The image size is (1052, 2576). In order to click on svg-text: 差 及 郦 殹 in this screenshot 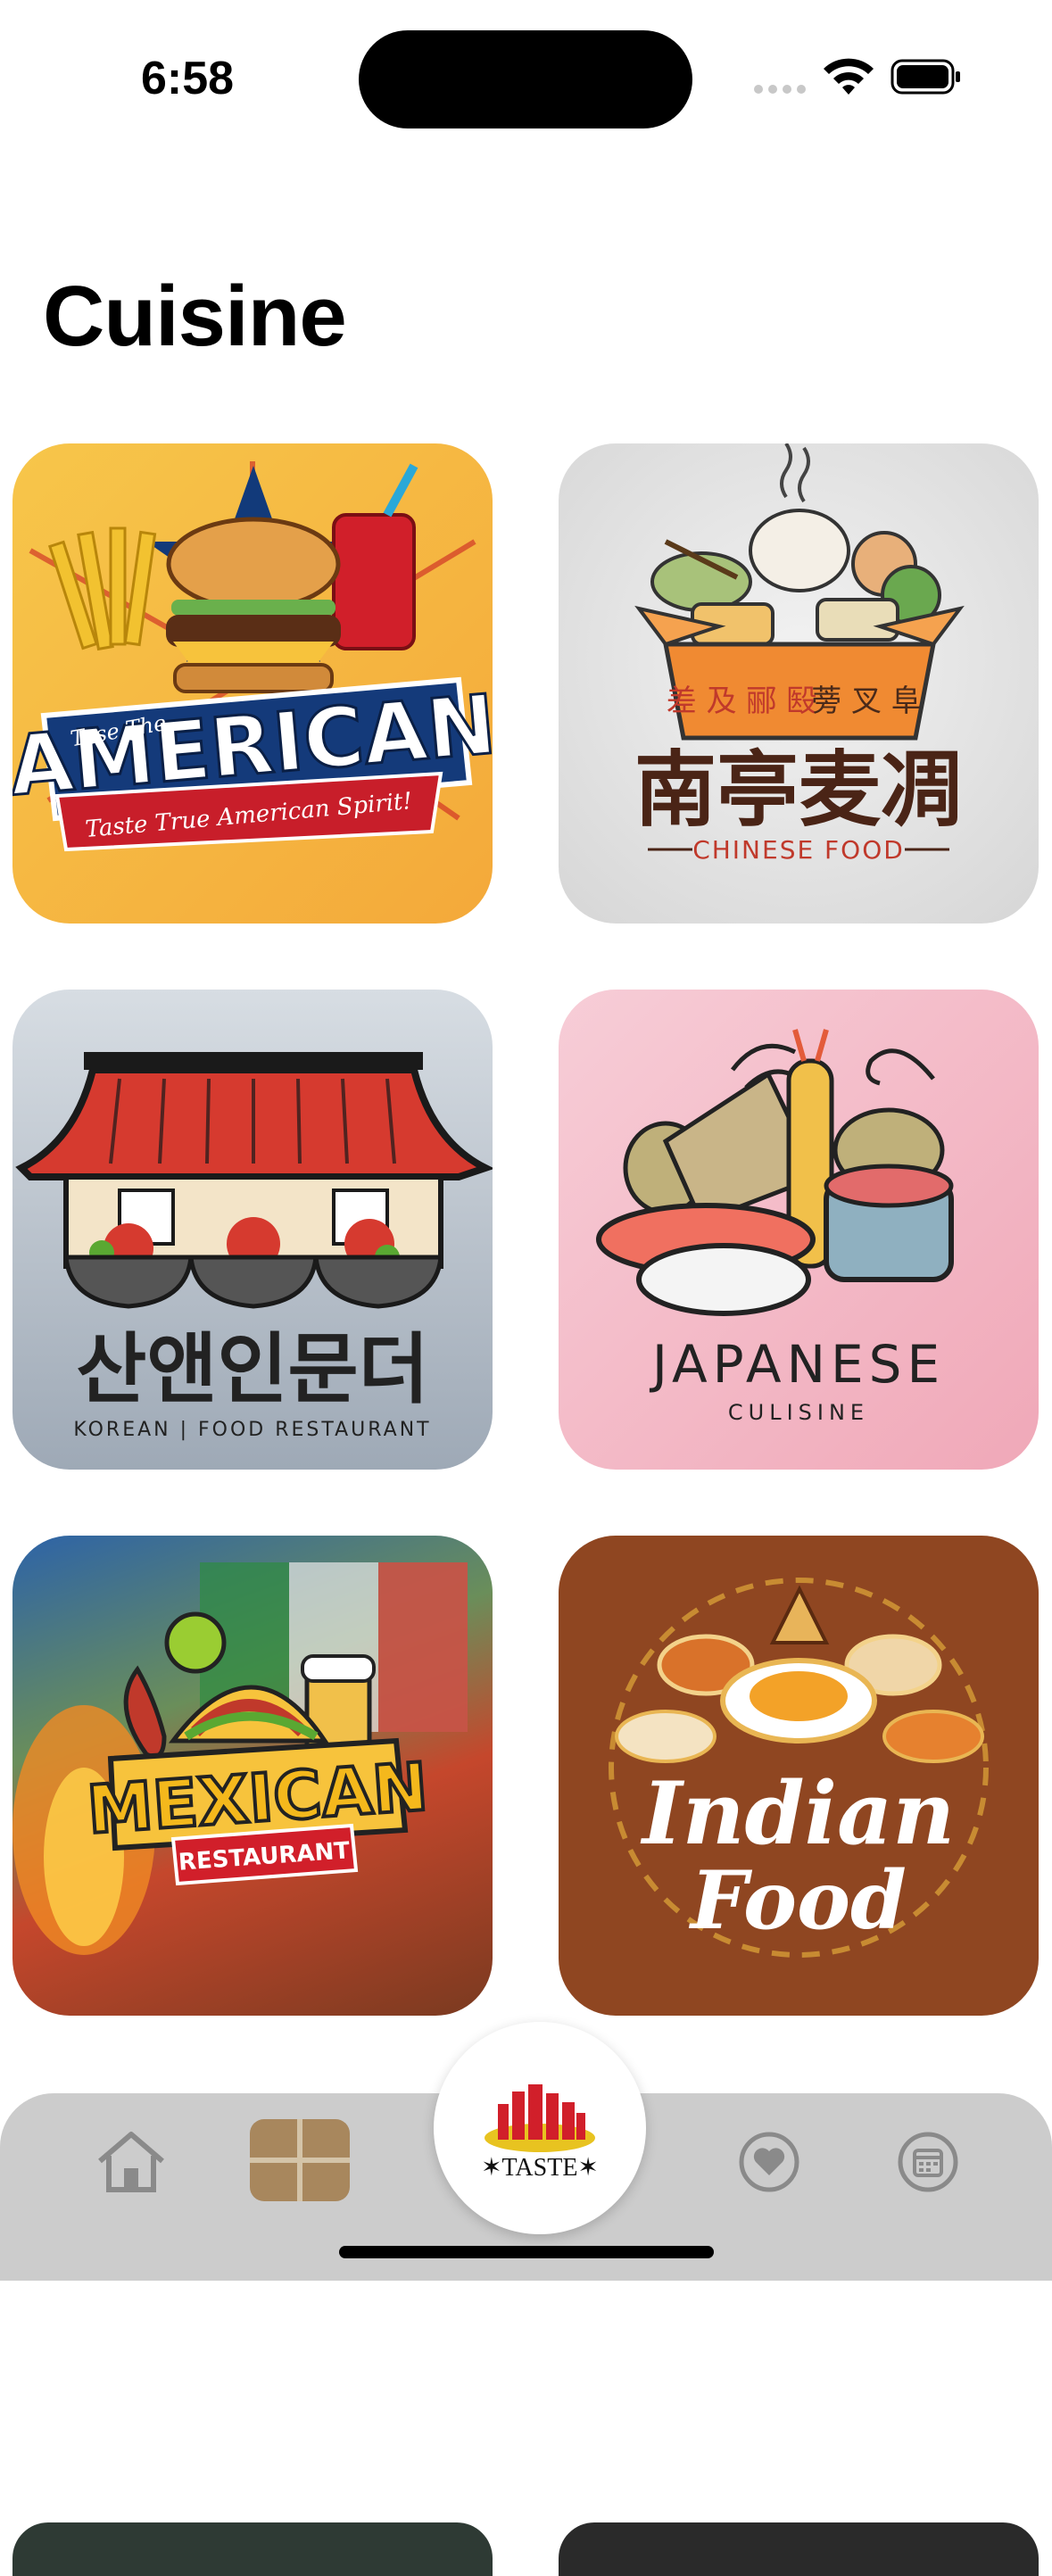, I will do `click(741, 701)`.